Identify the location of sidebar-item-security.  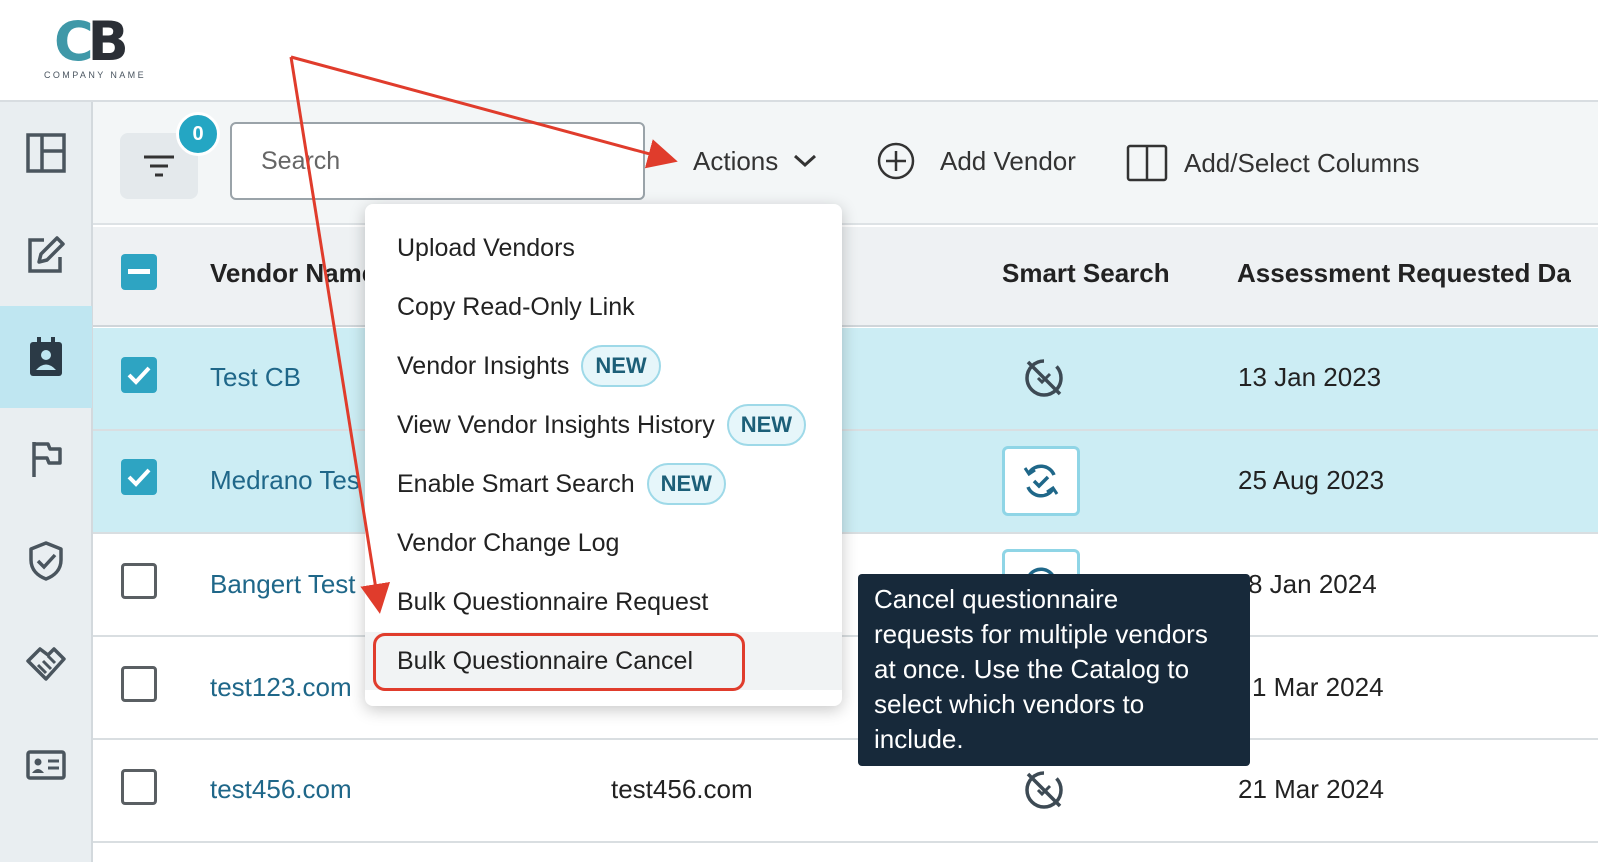
(46, 561).